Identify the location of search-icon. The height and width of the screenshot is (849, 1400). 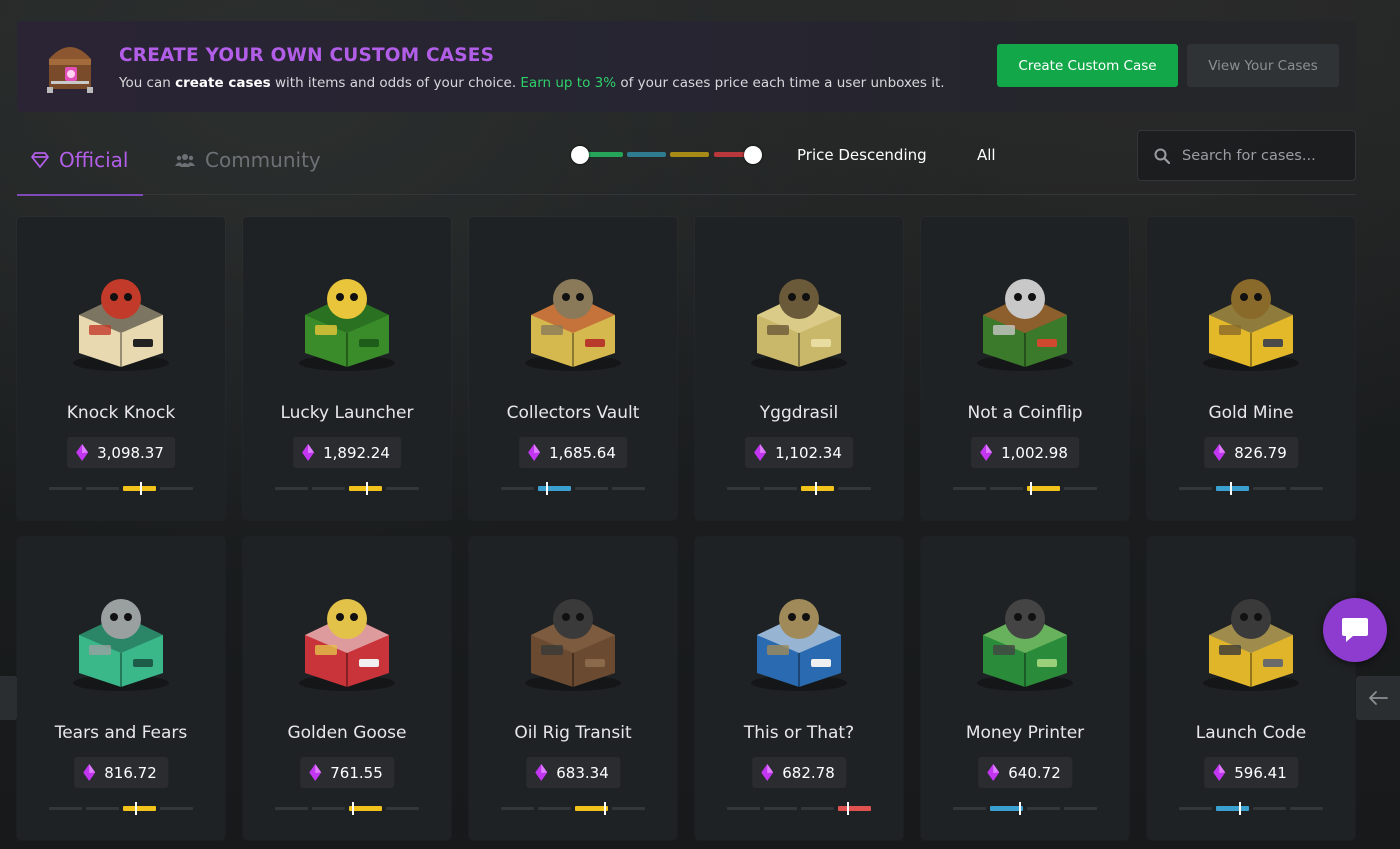
(1162, 156).